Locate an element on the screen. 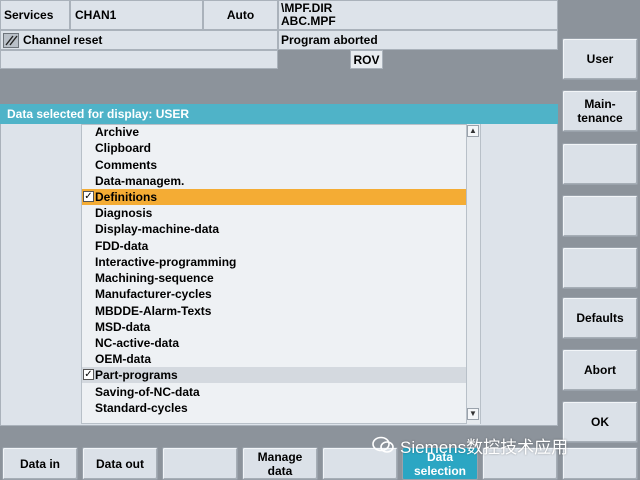 The width and height of the screenshot is (640, 480). scroll-down-arrow-icon: ▼ is located at coordinates (473, 414).